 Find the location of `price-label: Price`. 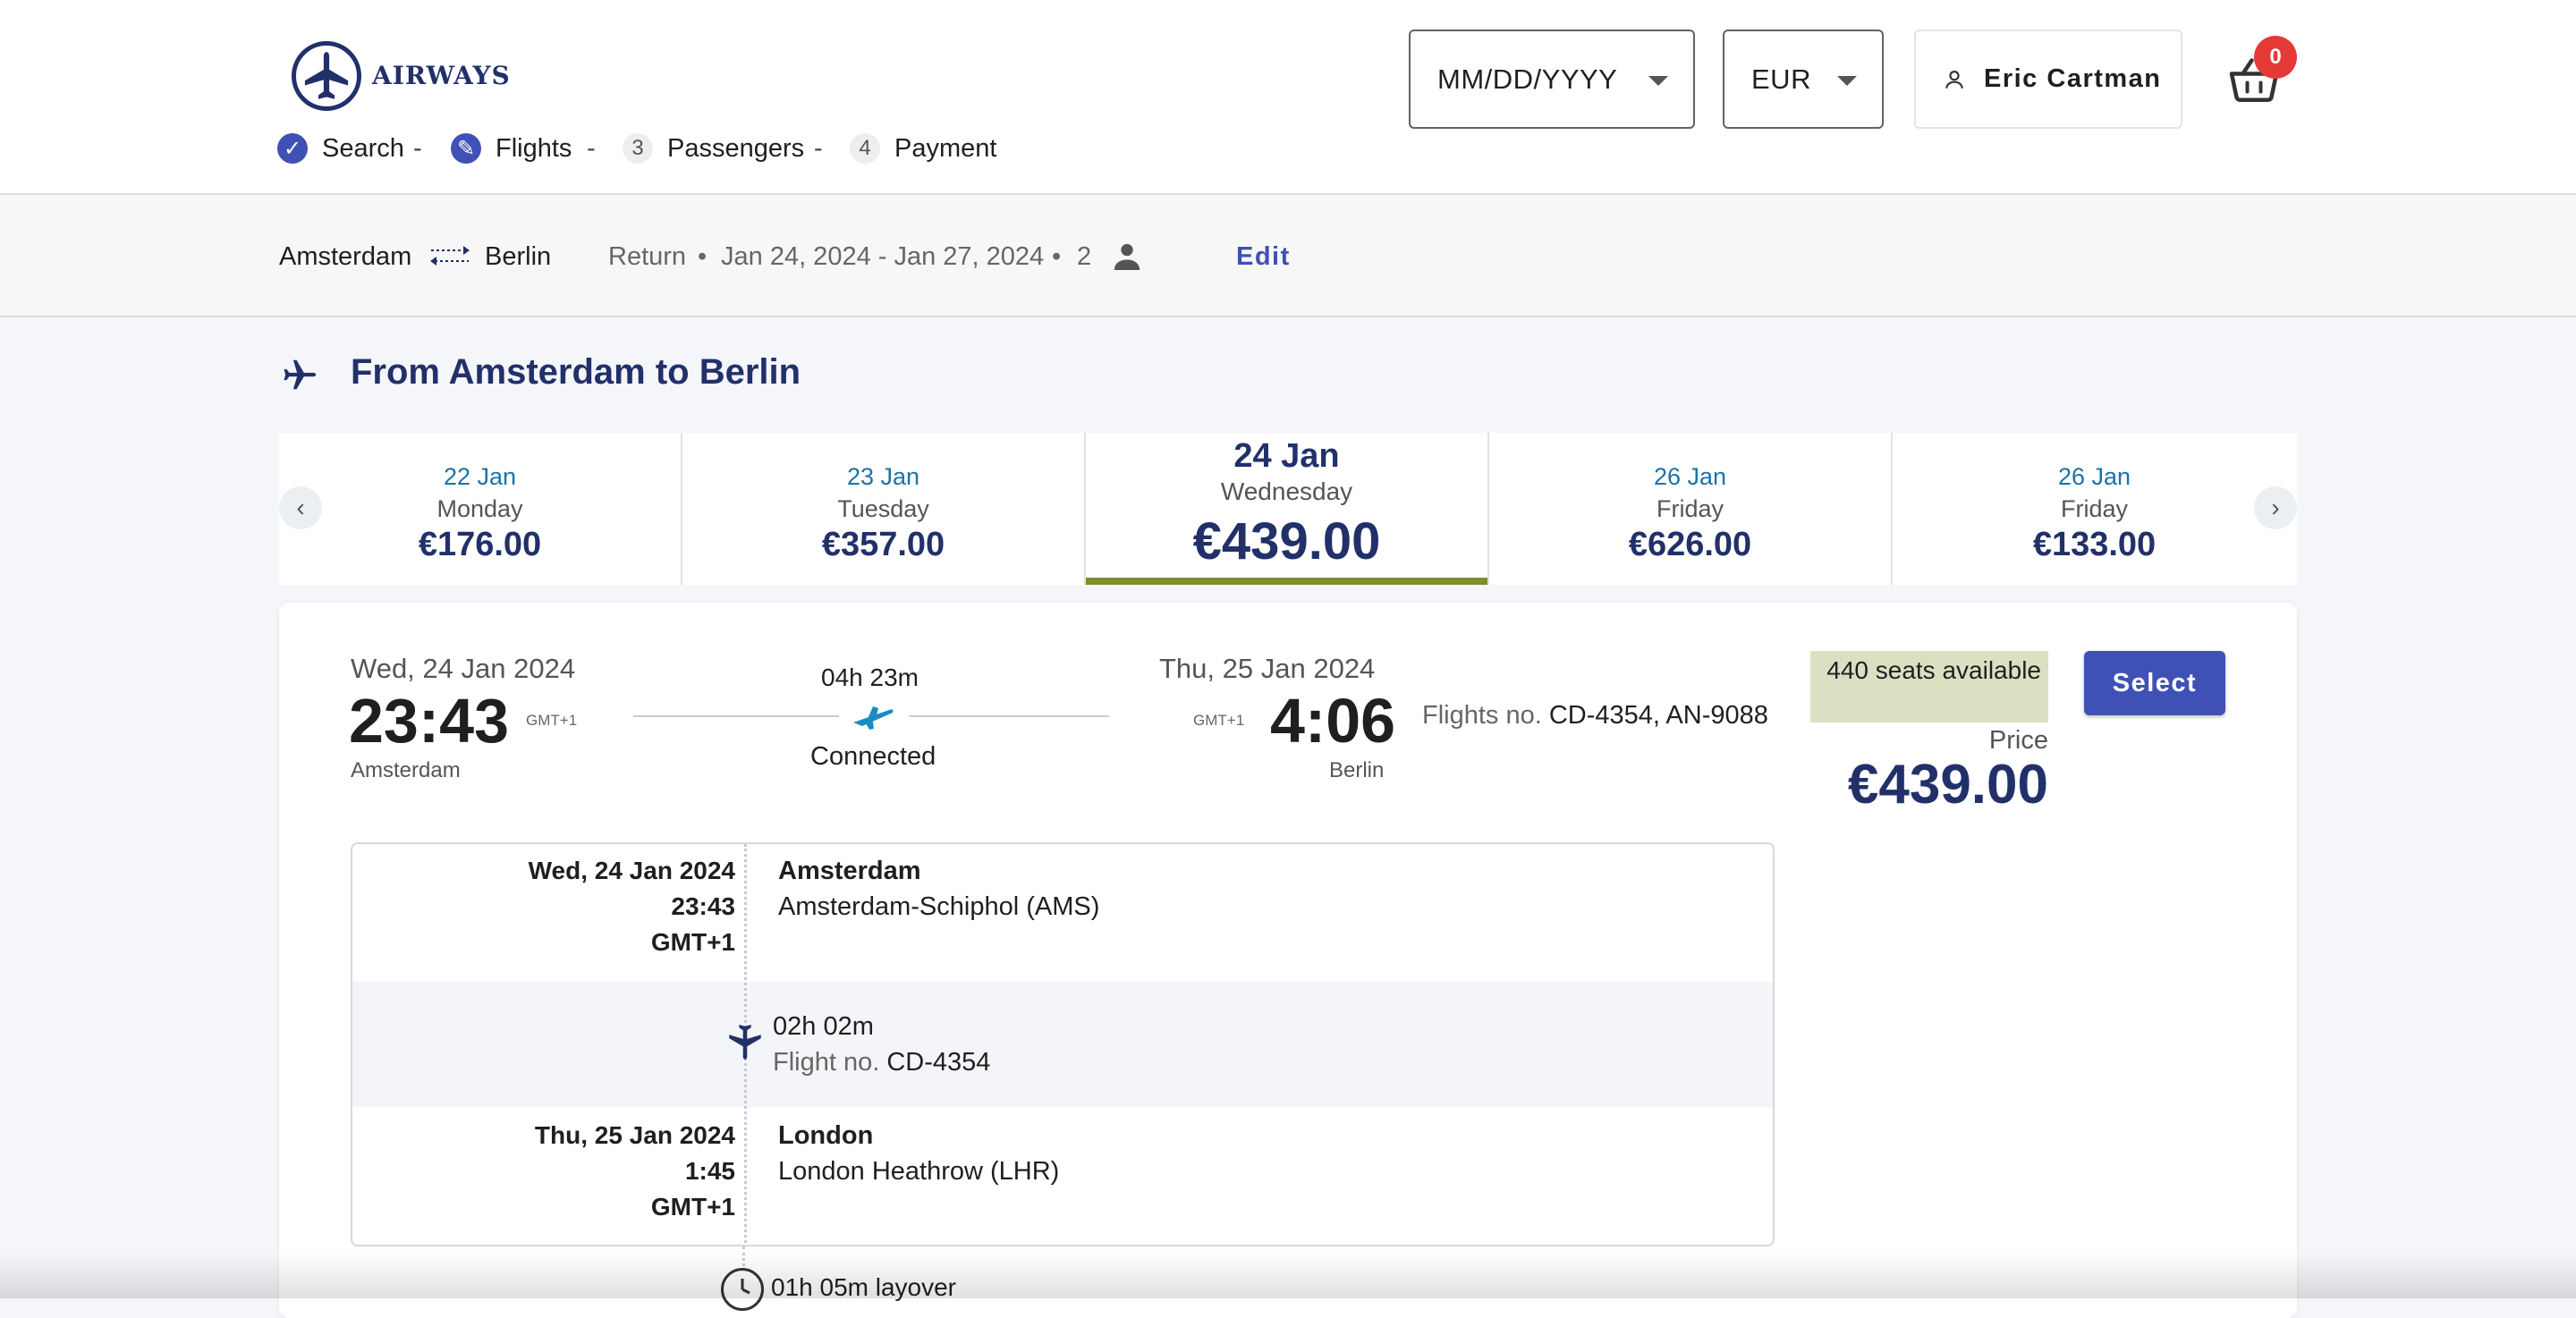

price-label: Price is located at coordinates (2018, 741).